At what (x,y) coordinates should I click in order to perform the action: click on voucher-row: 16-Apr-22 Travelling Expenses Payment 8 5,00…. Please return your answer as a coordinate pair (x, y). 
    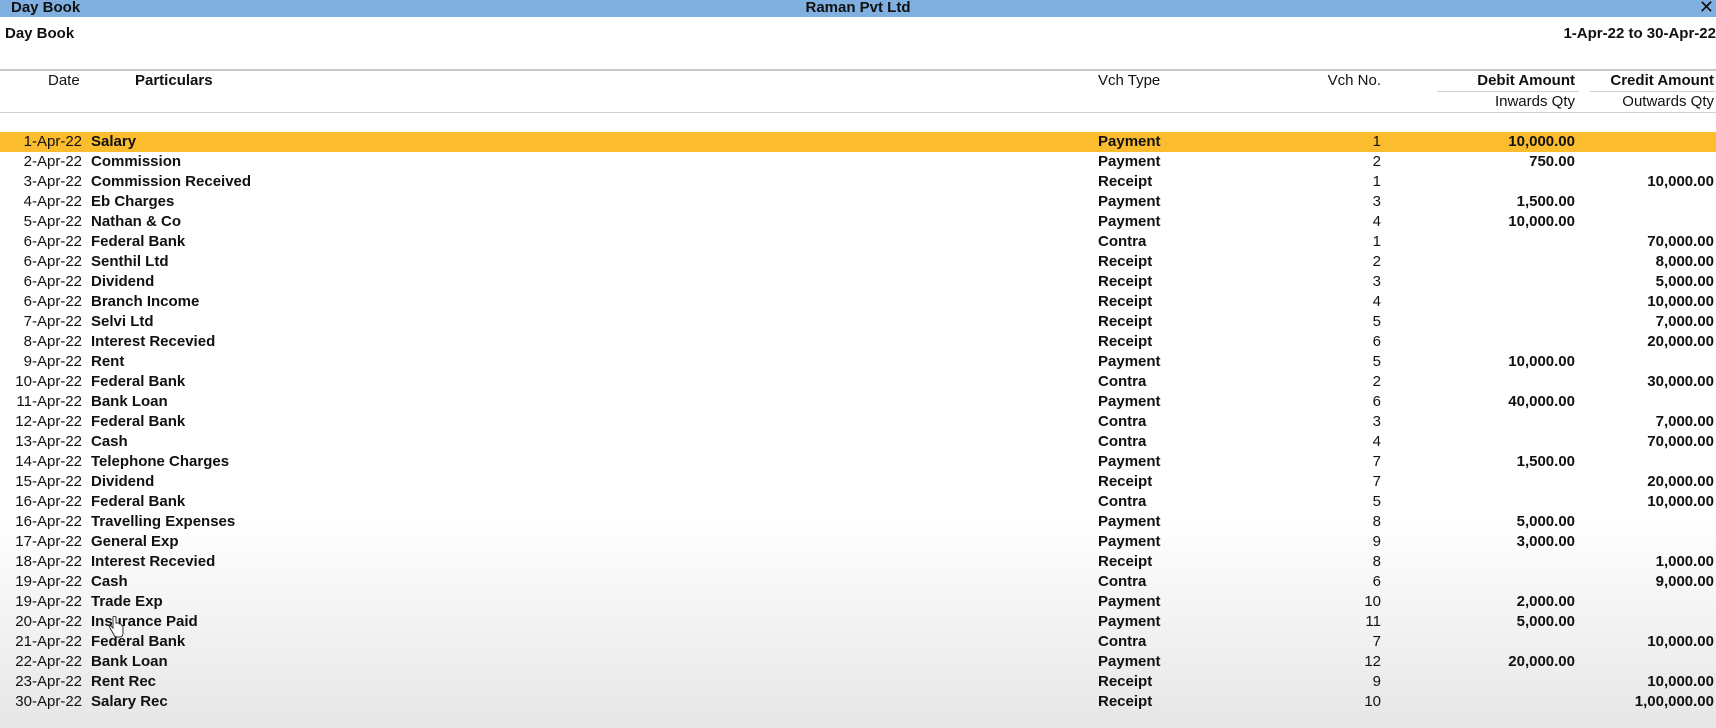
    Looking at the image, I should click on (858, 522).